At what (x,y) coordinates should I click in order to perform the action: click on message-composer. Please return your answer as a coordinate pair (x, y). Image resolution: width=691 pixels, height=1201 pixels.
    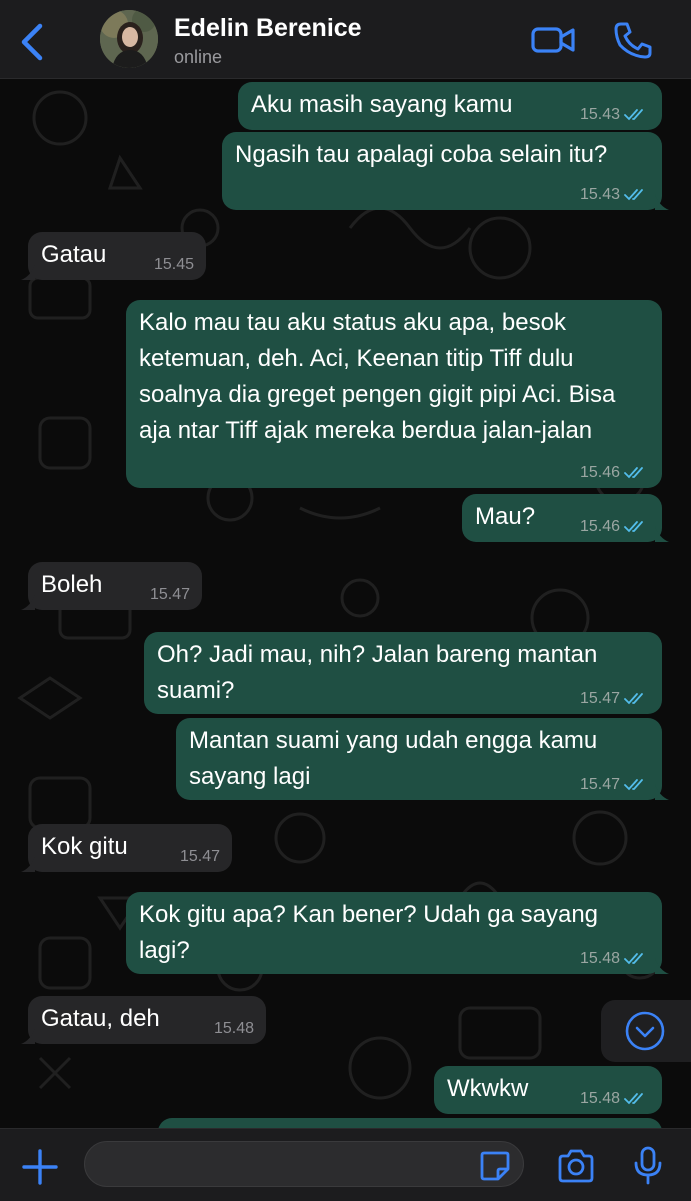
    Looking at the image, I should click on (345, 1164).